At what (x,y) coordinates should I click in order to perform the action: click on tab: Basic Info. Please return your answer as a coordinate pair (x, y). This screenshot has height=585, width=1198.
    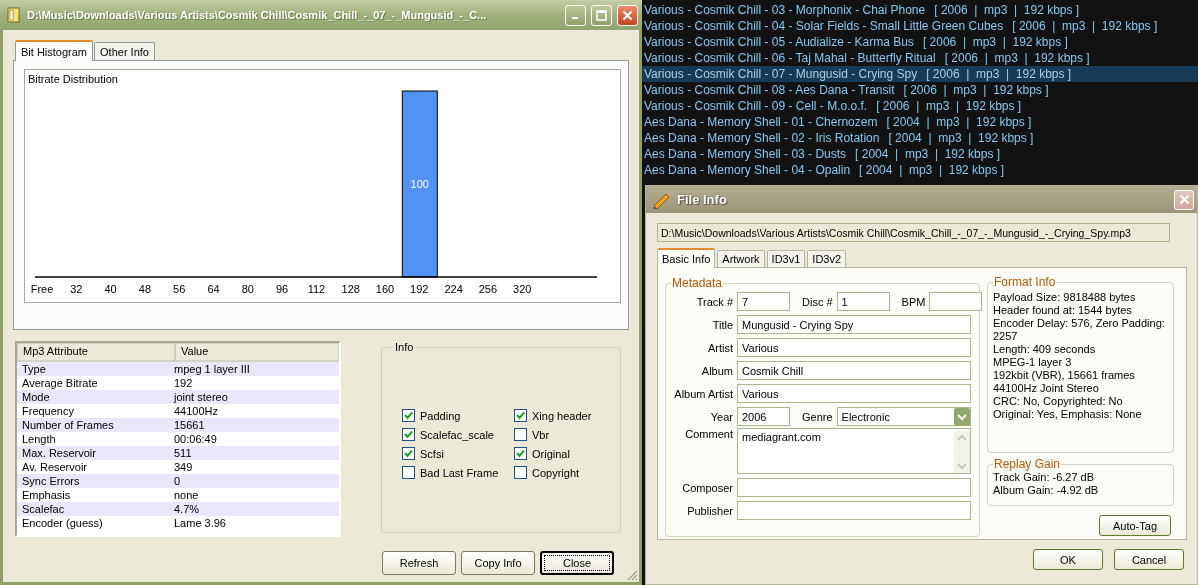
    Looking at the image, I should click on (686, 258).